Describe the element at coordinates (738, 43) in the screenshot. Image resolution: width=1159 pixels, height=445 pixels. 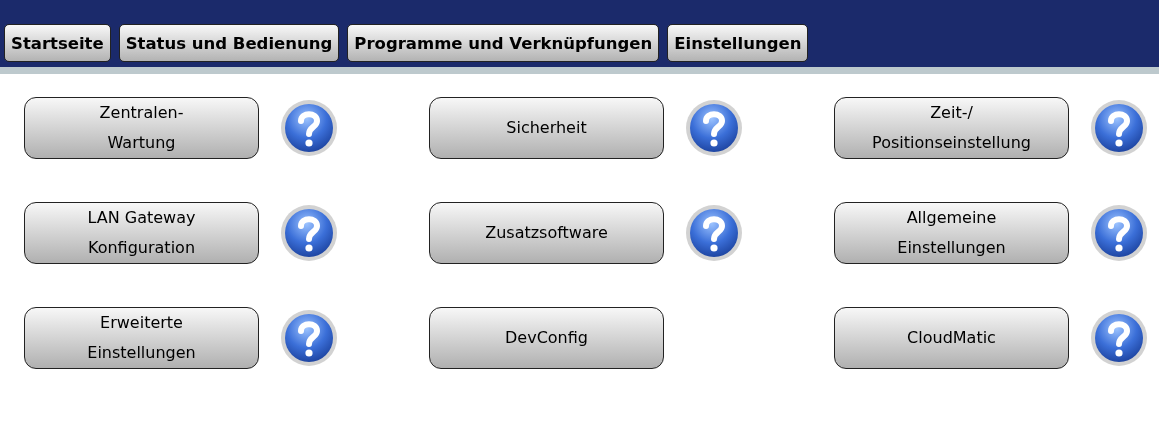
I see `nav-button: Einstellungen` at that location.